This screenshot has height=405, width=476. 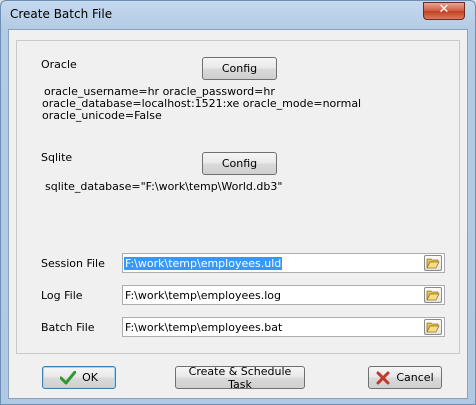 What do you see at coordinates (238, 15) in the screenshot?
I see `title-bar: Create Batch File ✕` at bounding box center [238, 15].